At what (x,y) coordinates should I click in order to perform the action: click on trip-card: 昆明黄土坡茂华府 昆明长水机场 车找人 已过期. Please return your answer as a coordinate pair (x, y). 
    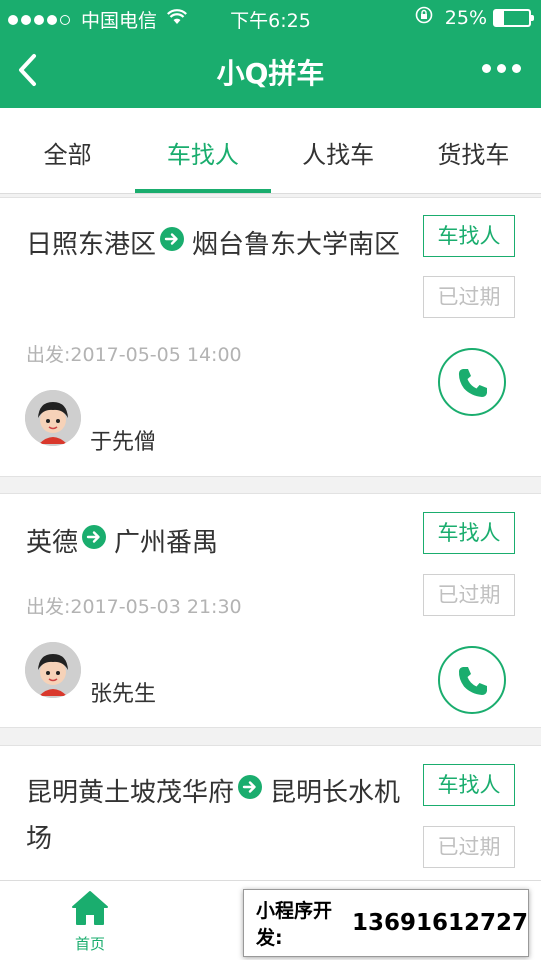
    Looking at the image, I should click on (270, 815).